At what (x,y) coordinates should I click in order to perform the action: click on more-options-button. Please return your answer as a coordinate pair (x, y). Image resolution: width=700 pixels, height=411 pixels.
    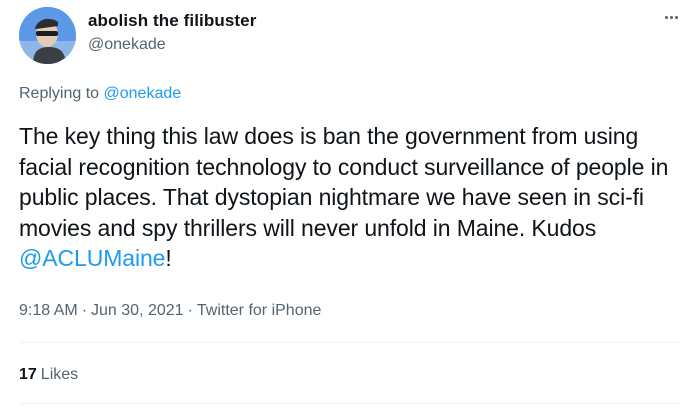
    Looking at the image, I should click on (671, 17).